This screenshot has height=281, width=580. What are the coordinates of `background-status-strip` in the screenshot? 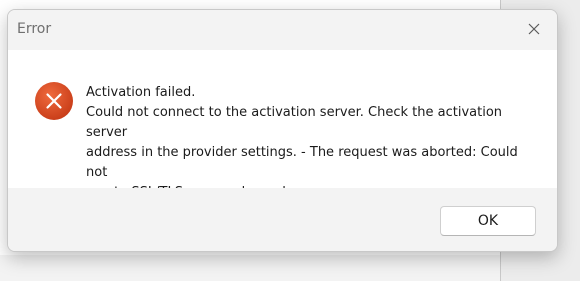 It's located at (250, 268).